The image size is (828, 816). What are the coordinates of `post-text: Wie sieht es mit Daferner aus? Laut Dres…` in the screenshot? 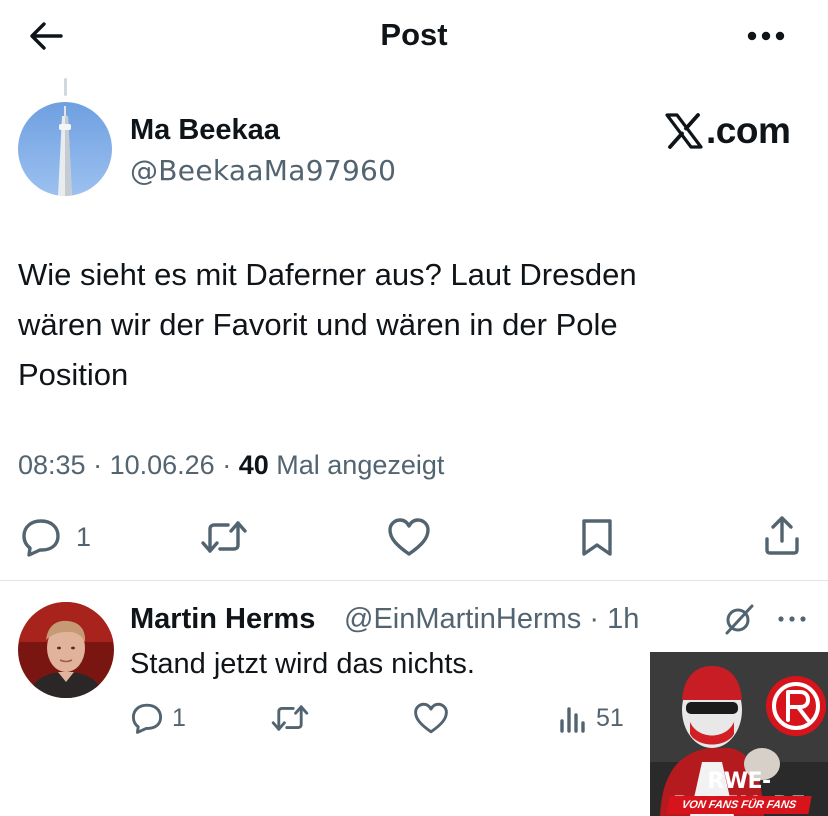 It's located at (327, 324).